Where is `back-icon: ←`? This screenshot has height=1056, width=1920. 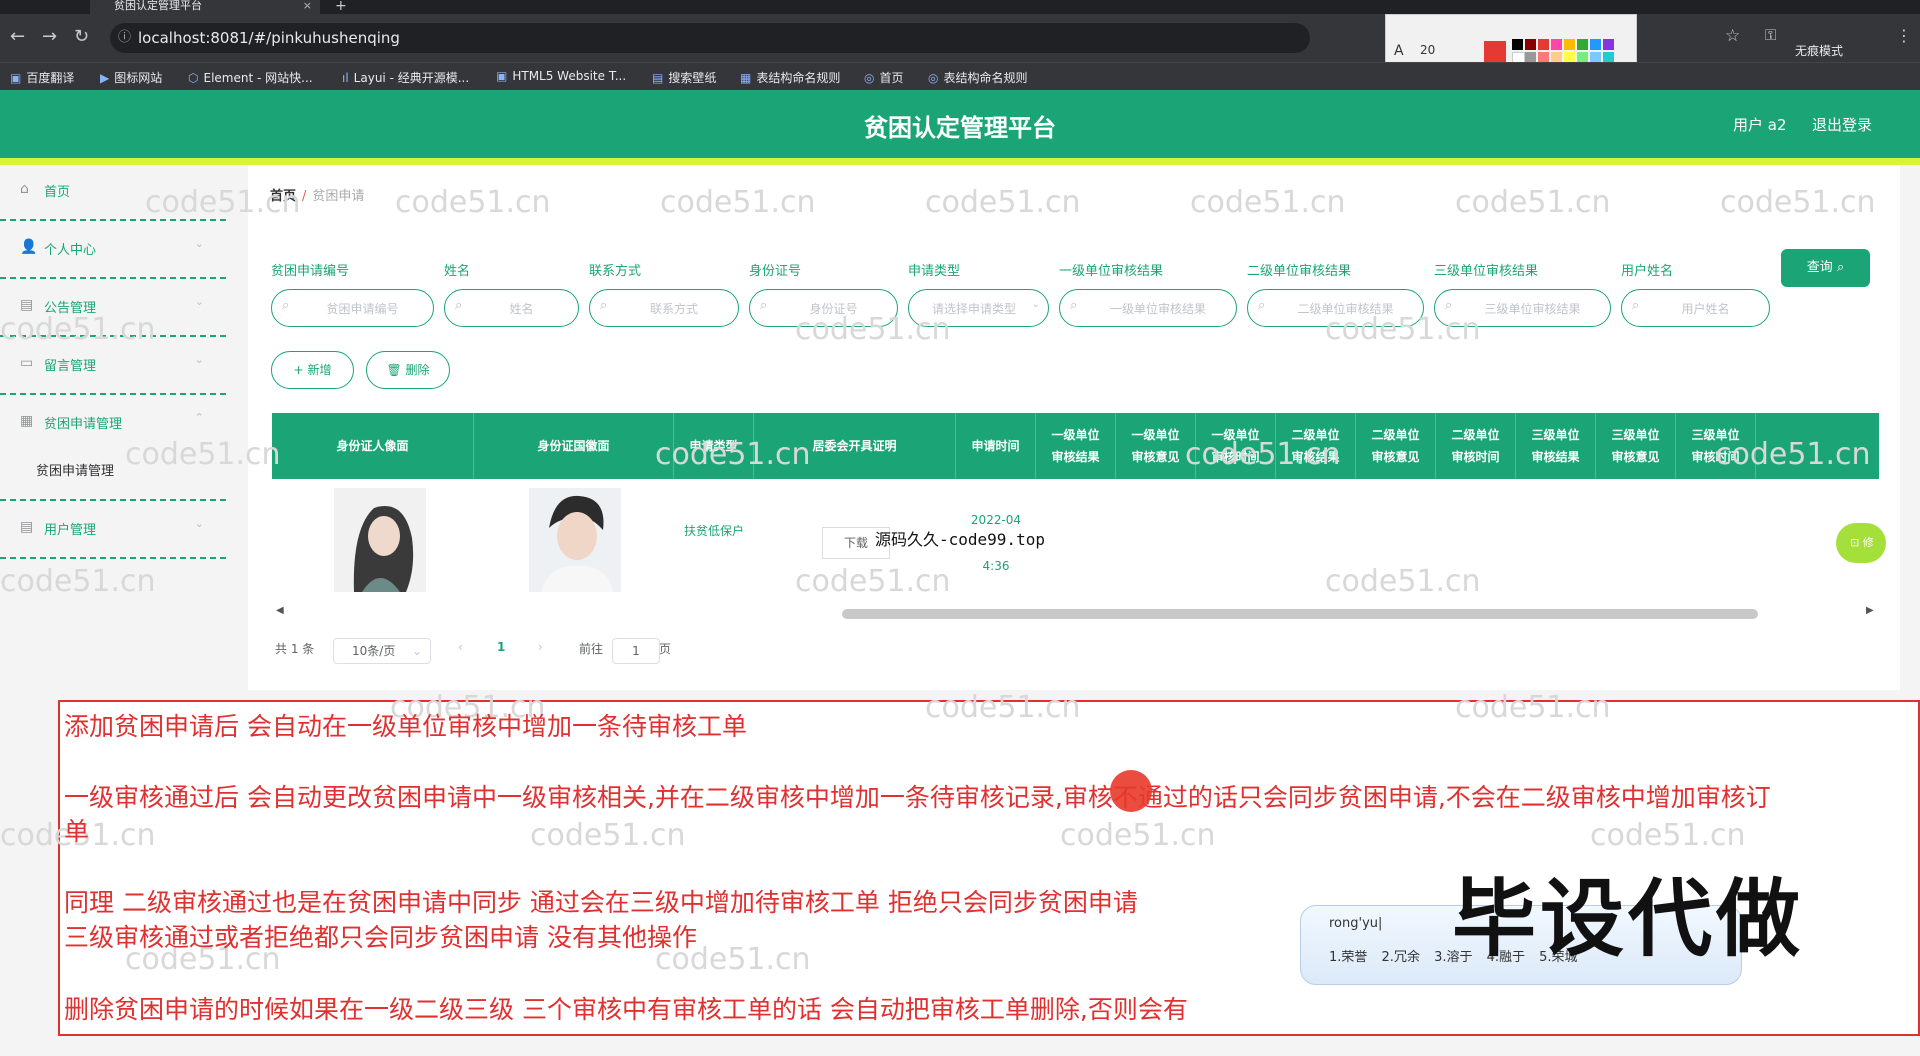 back-icon: ← is located at coordinates (17, 36).